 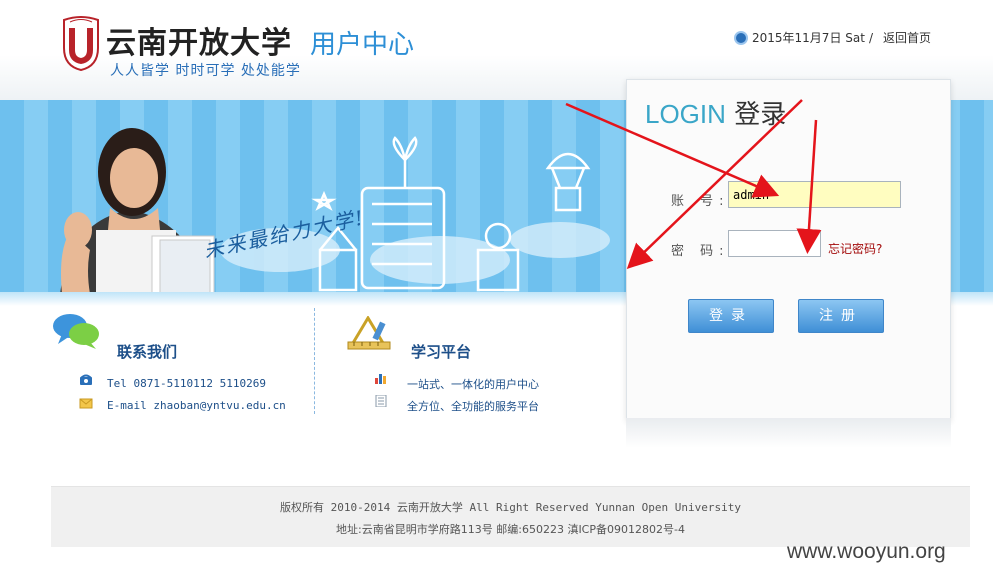 What do you see at coordinates (362, 44) in the screenshot?
I see `user-center-title: 用户中心` at bounding box center [362, 44].